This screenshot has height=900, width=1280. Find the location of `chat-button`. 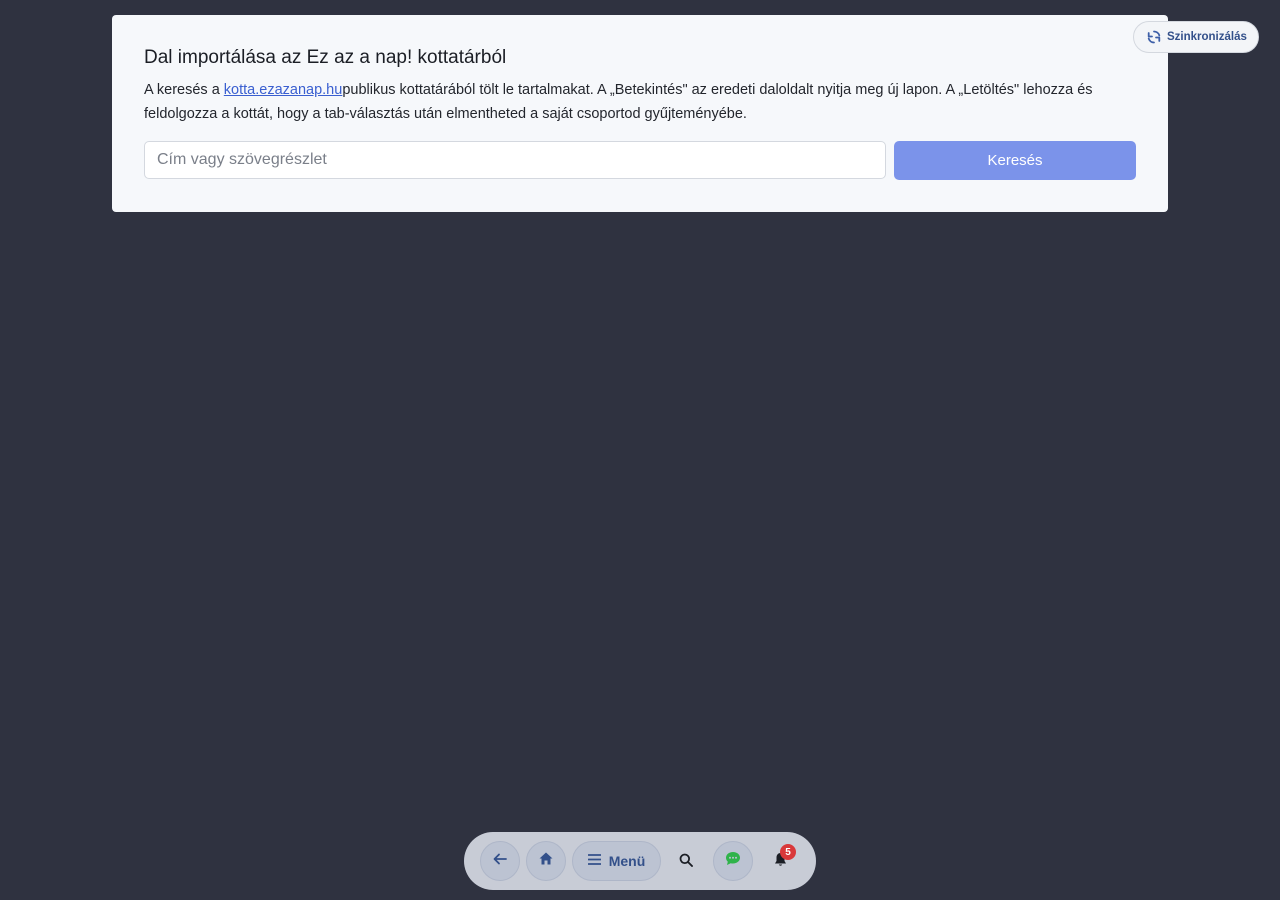

chat-button is located at coordinates (733, 861).